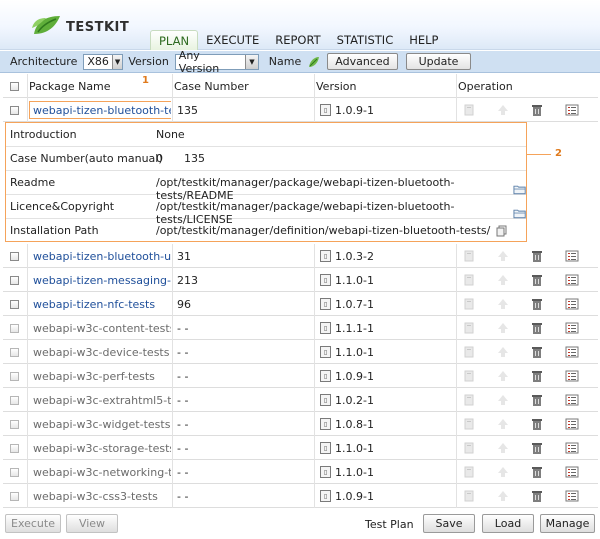 The height and width of the screenshot is (539, 600). I want to click on nav-statistic: STATISTIC, so click(365, 40).